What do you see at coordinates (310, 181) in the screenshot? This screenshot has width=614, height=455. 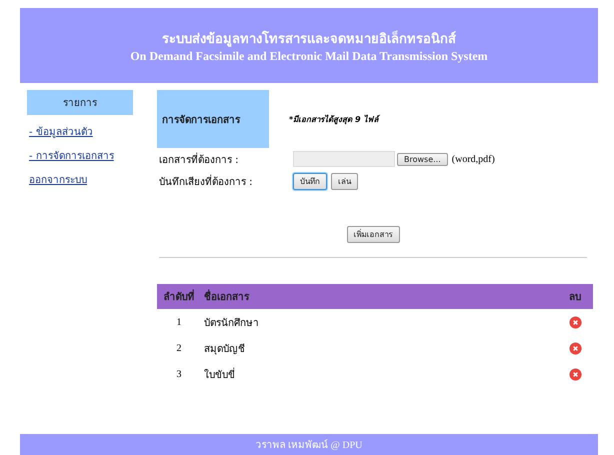 I see `record-button: บันทึก` at bounding box center [310, 181].